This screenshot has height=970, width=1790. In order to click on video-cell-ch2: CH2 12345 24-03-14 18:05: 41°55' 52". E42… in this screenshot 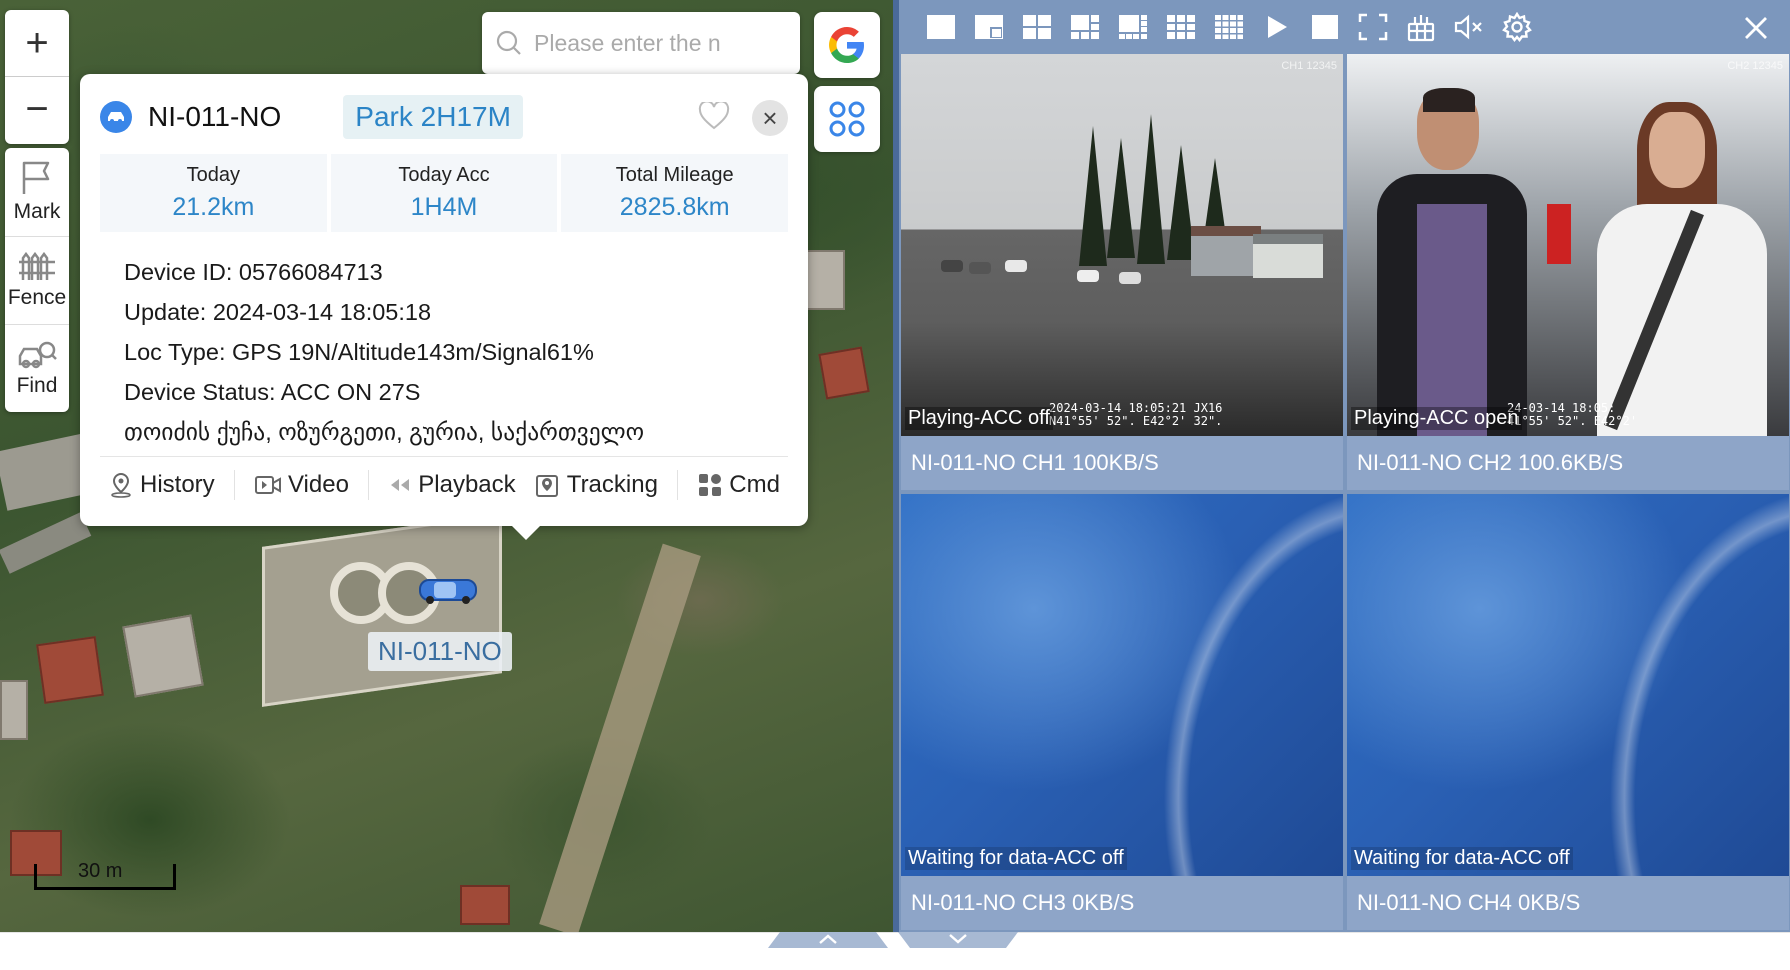, I will do `click(1568, 272)`.